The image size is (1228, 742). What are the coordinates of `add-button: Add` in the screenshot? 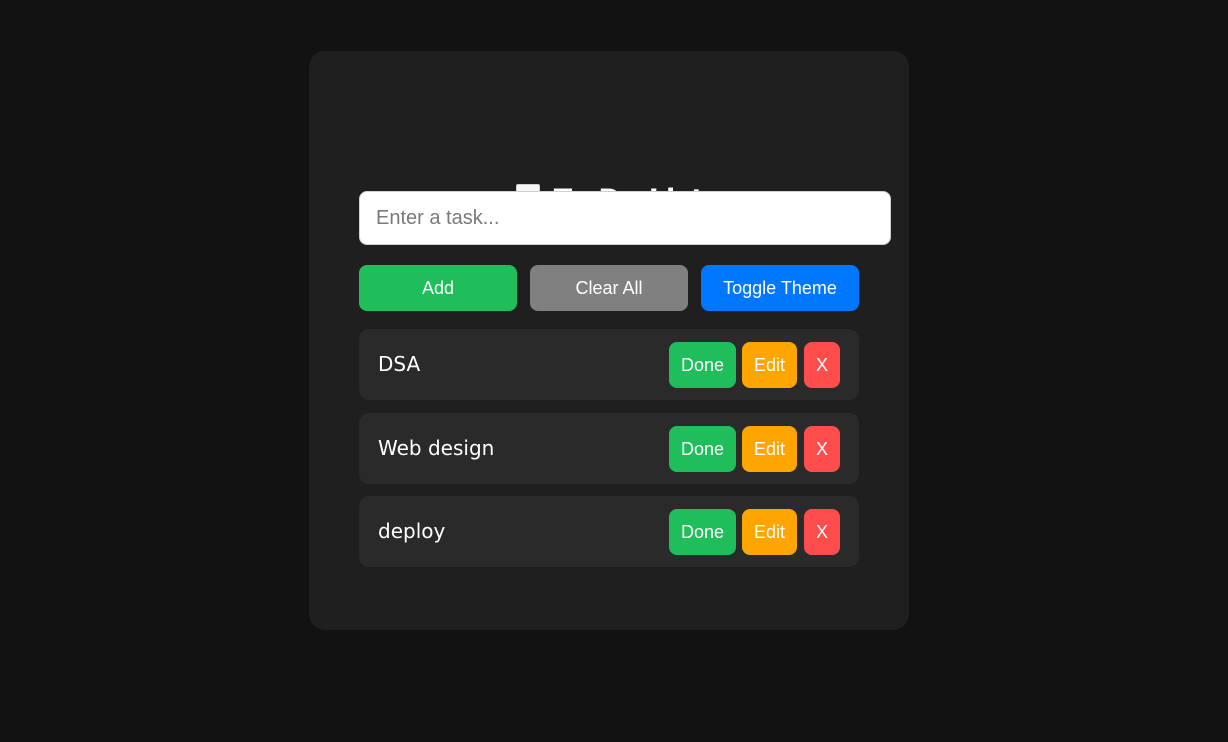 It's located at (438, 288).